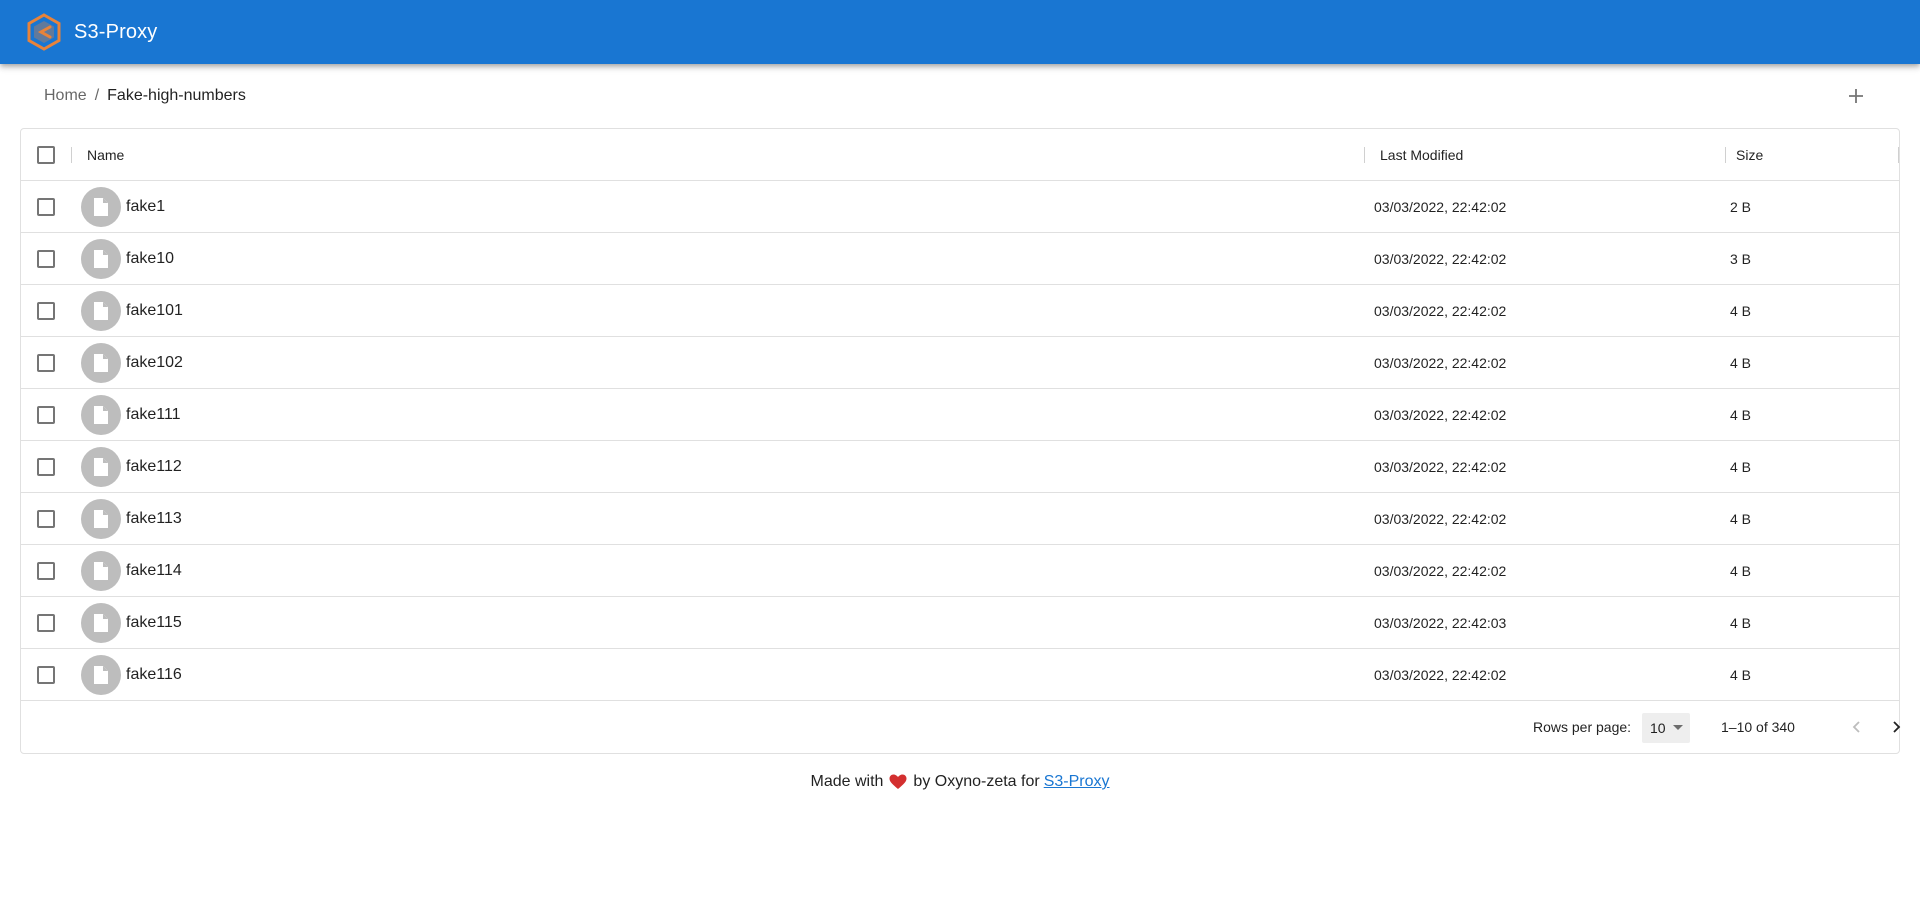 This screenshot has height=918, width=1920. I want to click on table-row: fake10 03/03/2022, 22:42:02 3 B, so click(960, 259).